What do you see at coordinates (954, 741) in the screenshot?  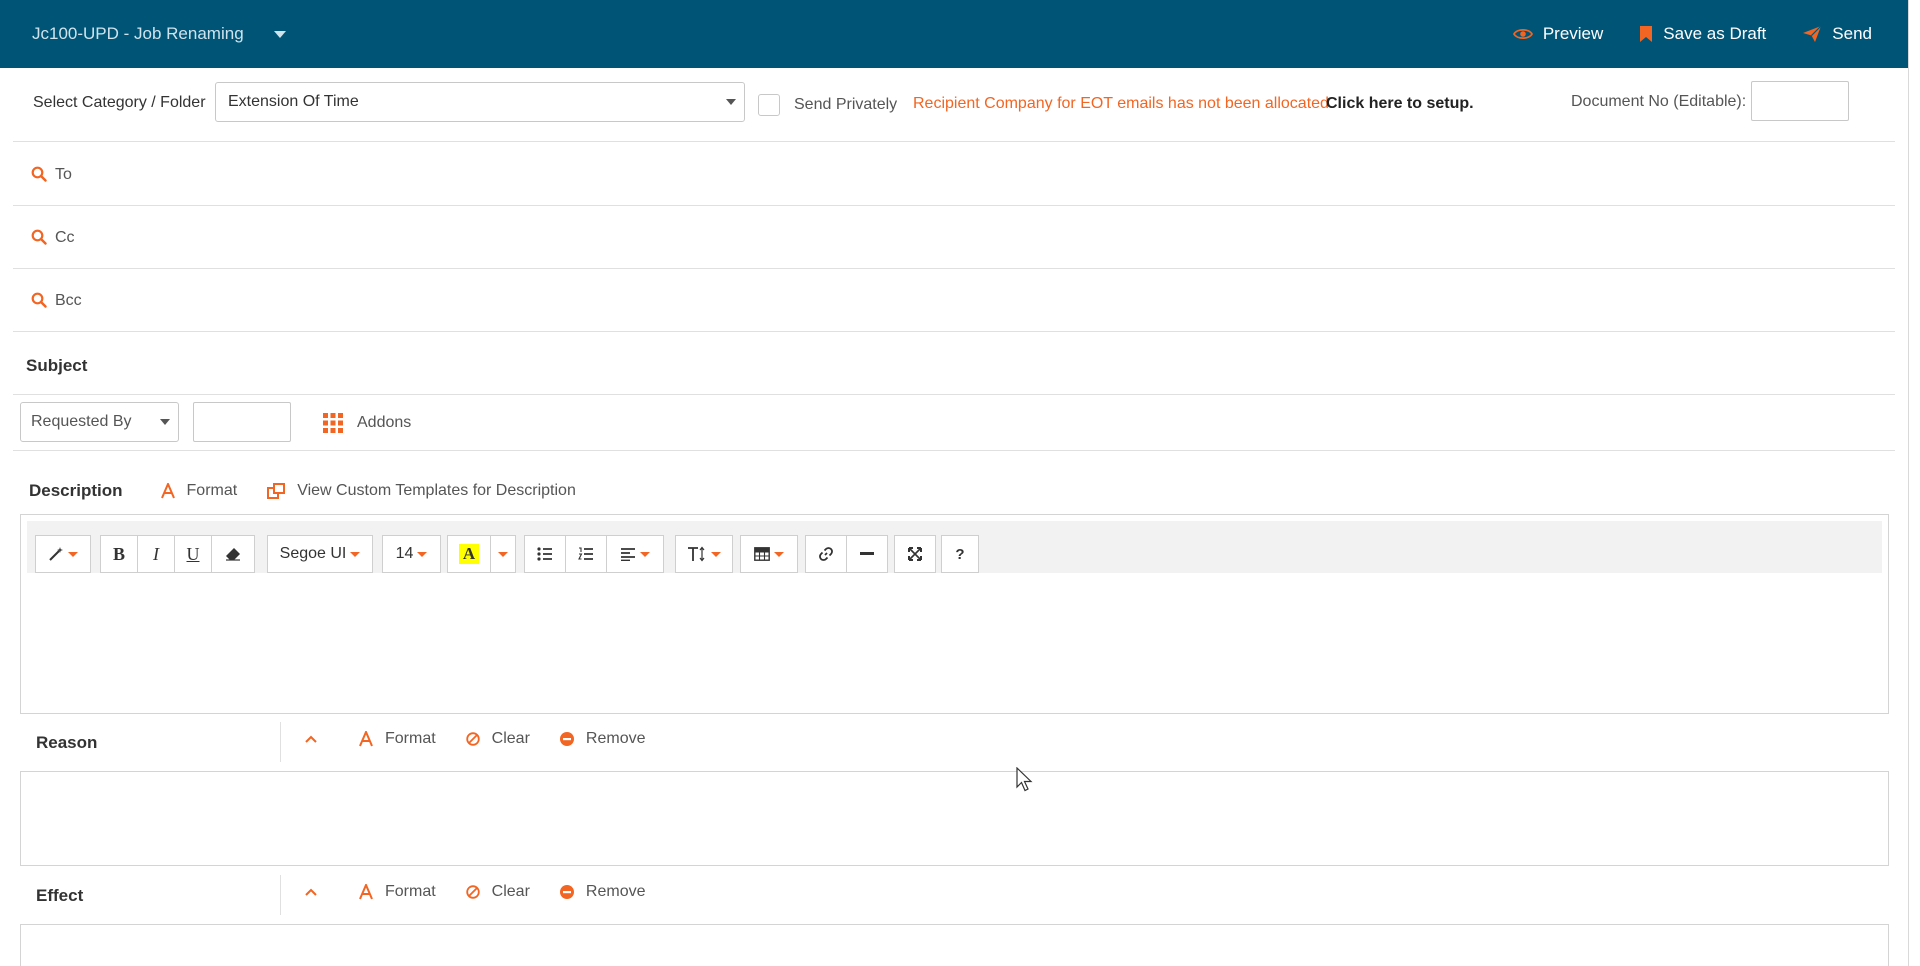 I see `reason-header: Reason Format Clear Remove` at bounding box center [954, 741].